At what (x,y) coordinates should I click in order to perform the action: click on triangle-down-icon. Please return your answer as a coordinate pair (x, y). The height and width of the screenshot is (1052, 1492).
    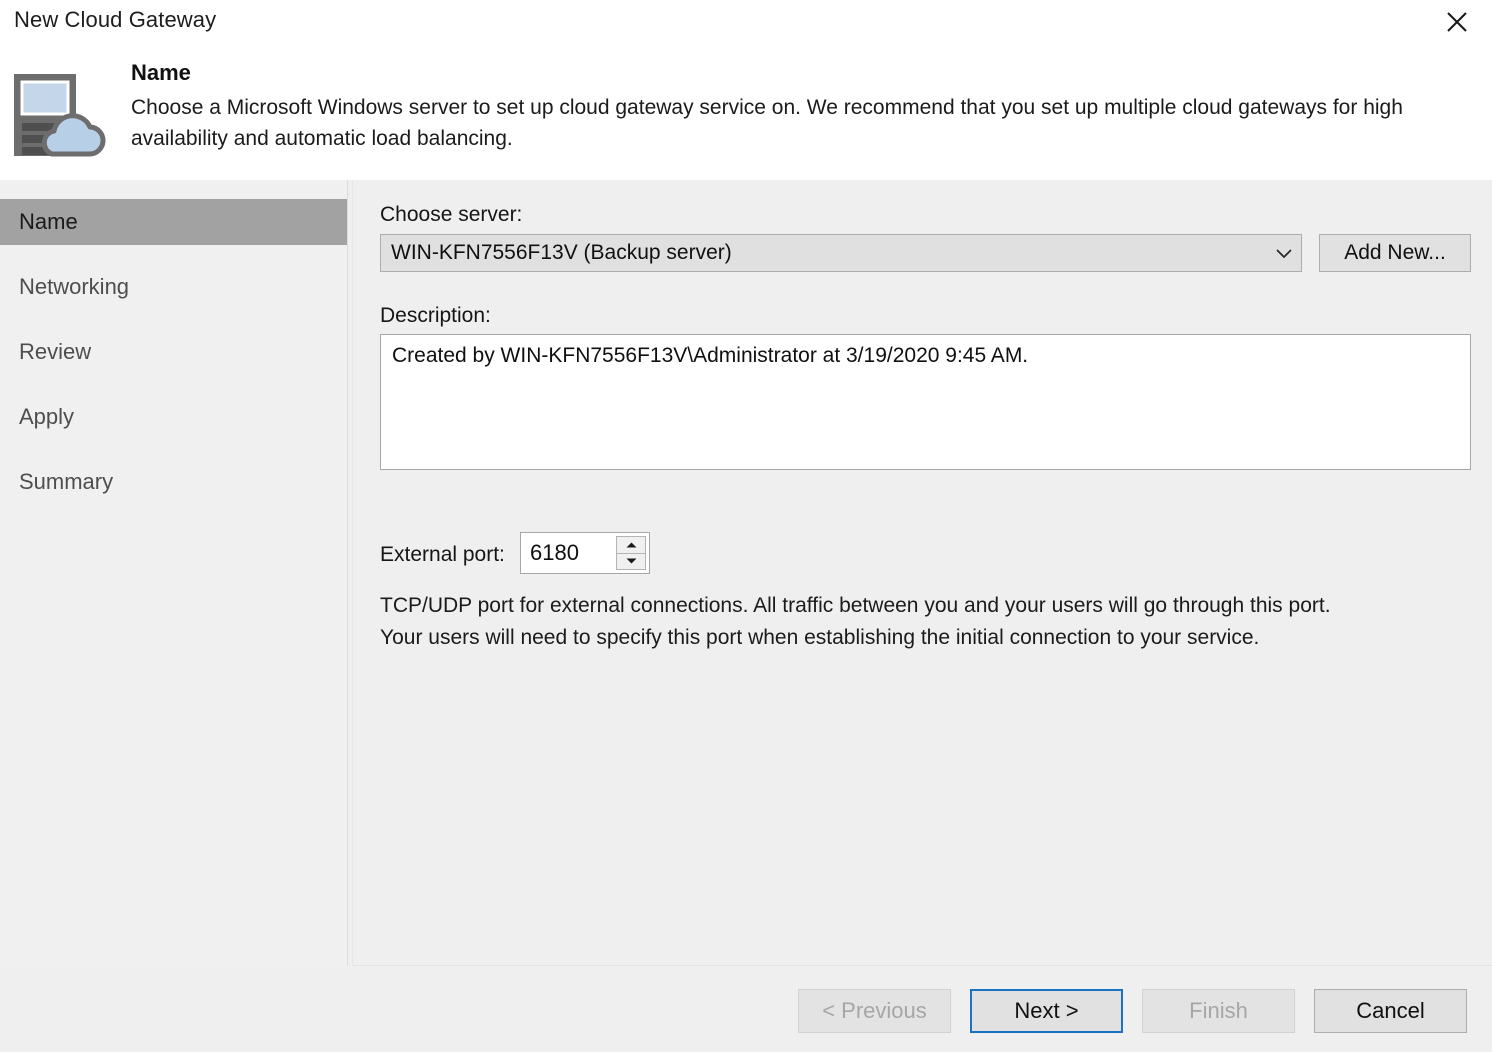
    Looking at the image, I should click on (631, 561).